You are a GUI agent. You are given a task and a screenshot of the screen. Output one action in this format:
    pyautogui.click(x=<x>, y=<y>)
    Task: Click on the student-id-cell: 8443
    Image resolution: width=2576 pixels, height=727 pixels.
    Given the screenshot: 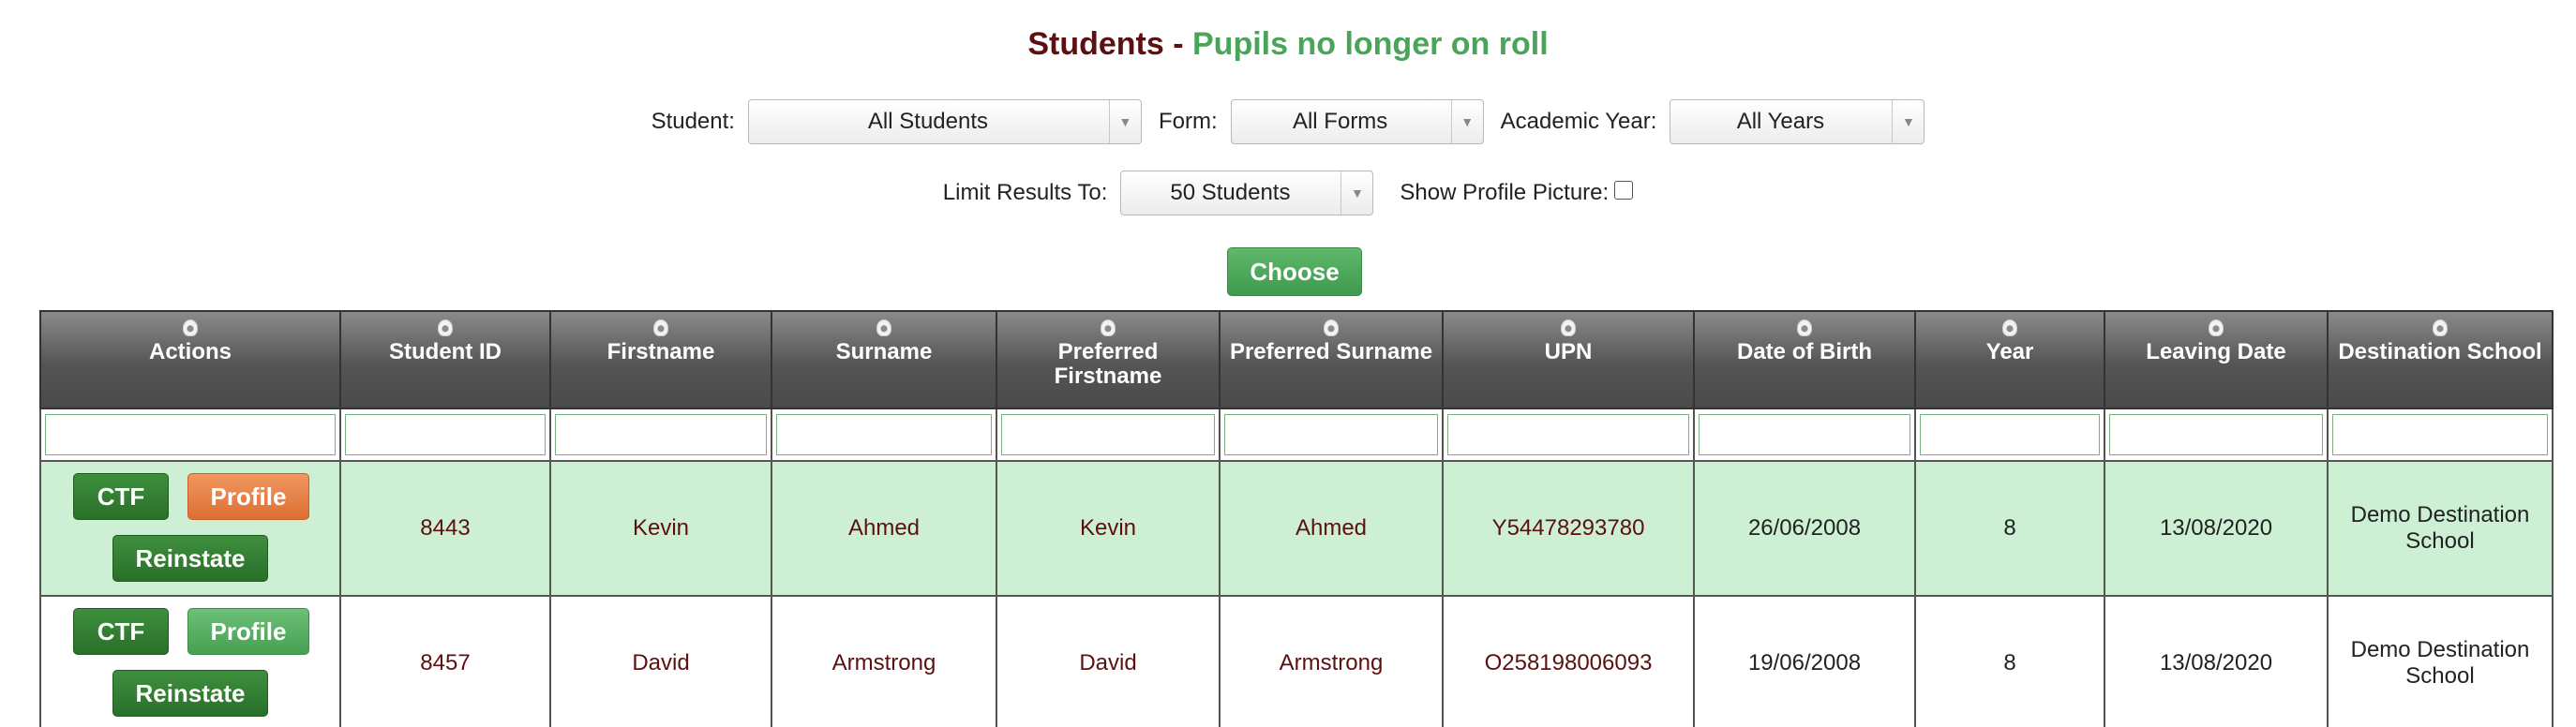 What is the action you would take?
    pyautogui.click(x=445, y=528)
    